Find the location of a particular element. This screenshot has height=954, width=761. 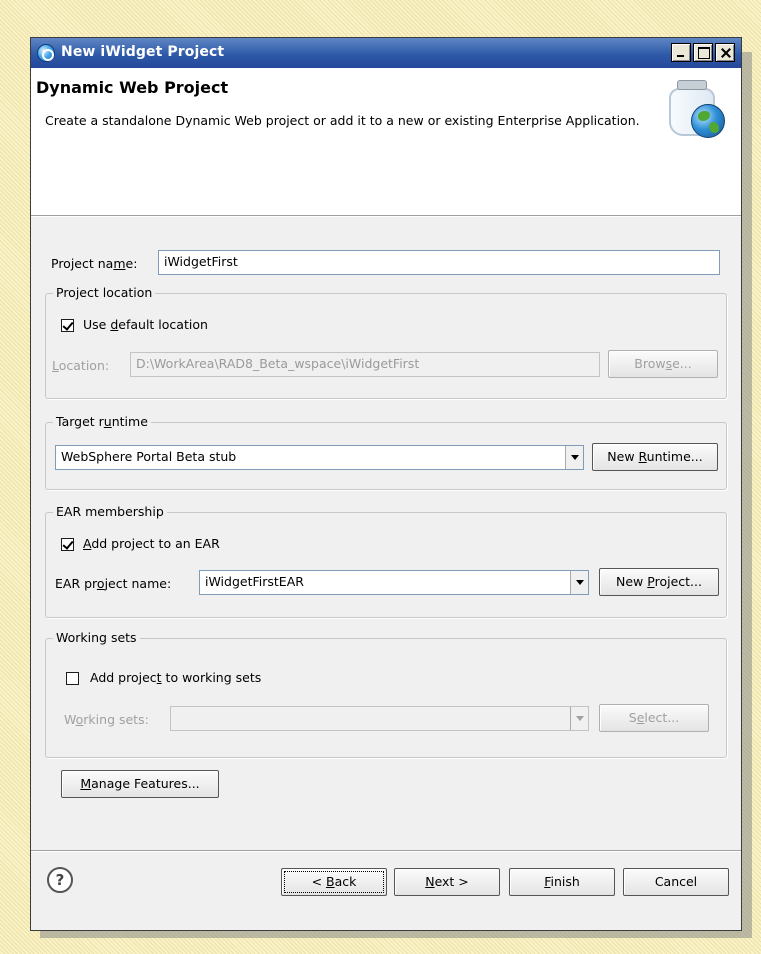

use-default-location-checkbox is located at coordinates (67, 325).